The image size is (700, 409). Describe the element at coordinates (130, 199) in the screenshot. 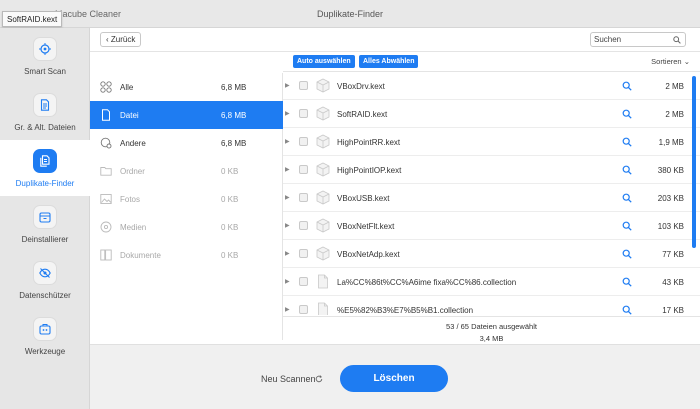

I see `category-label: Fotos` at that location.